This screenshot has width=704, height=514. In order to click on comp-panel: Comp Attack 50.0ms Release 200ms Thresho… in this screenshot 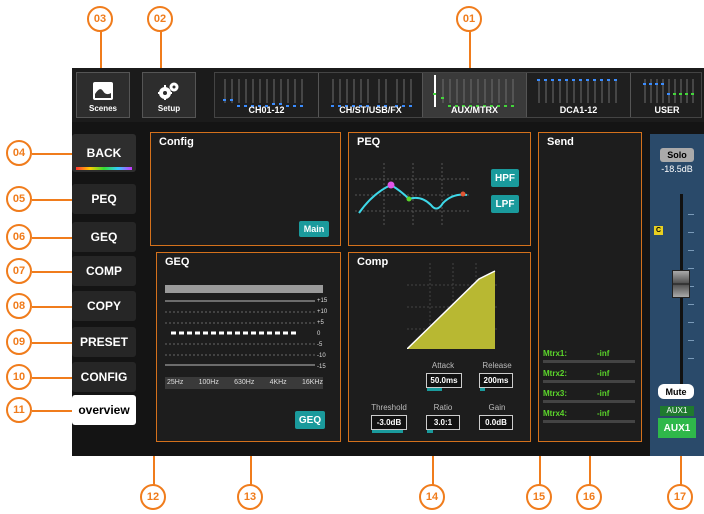, I will do `click(439, 347)`.